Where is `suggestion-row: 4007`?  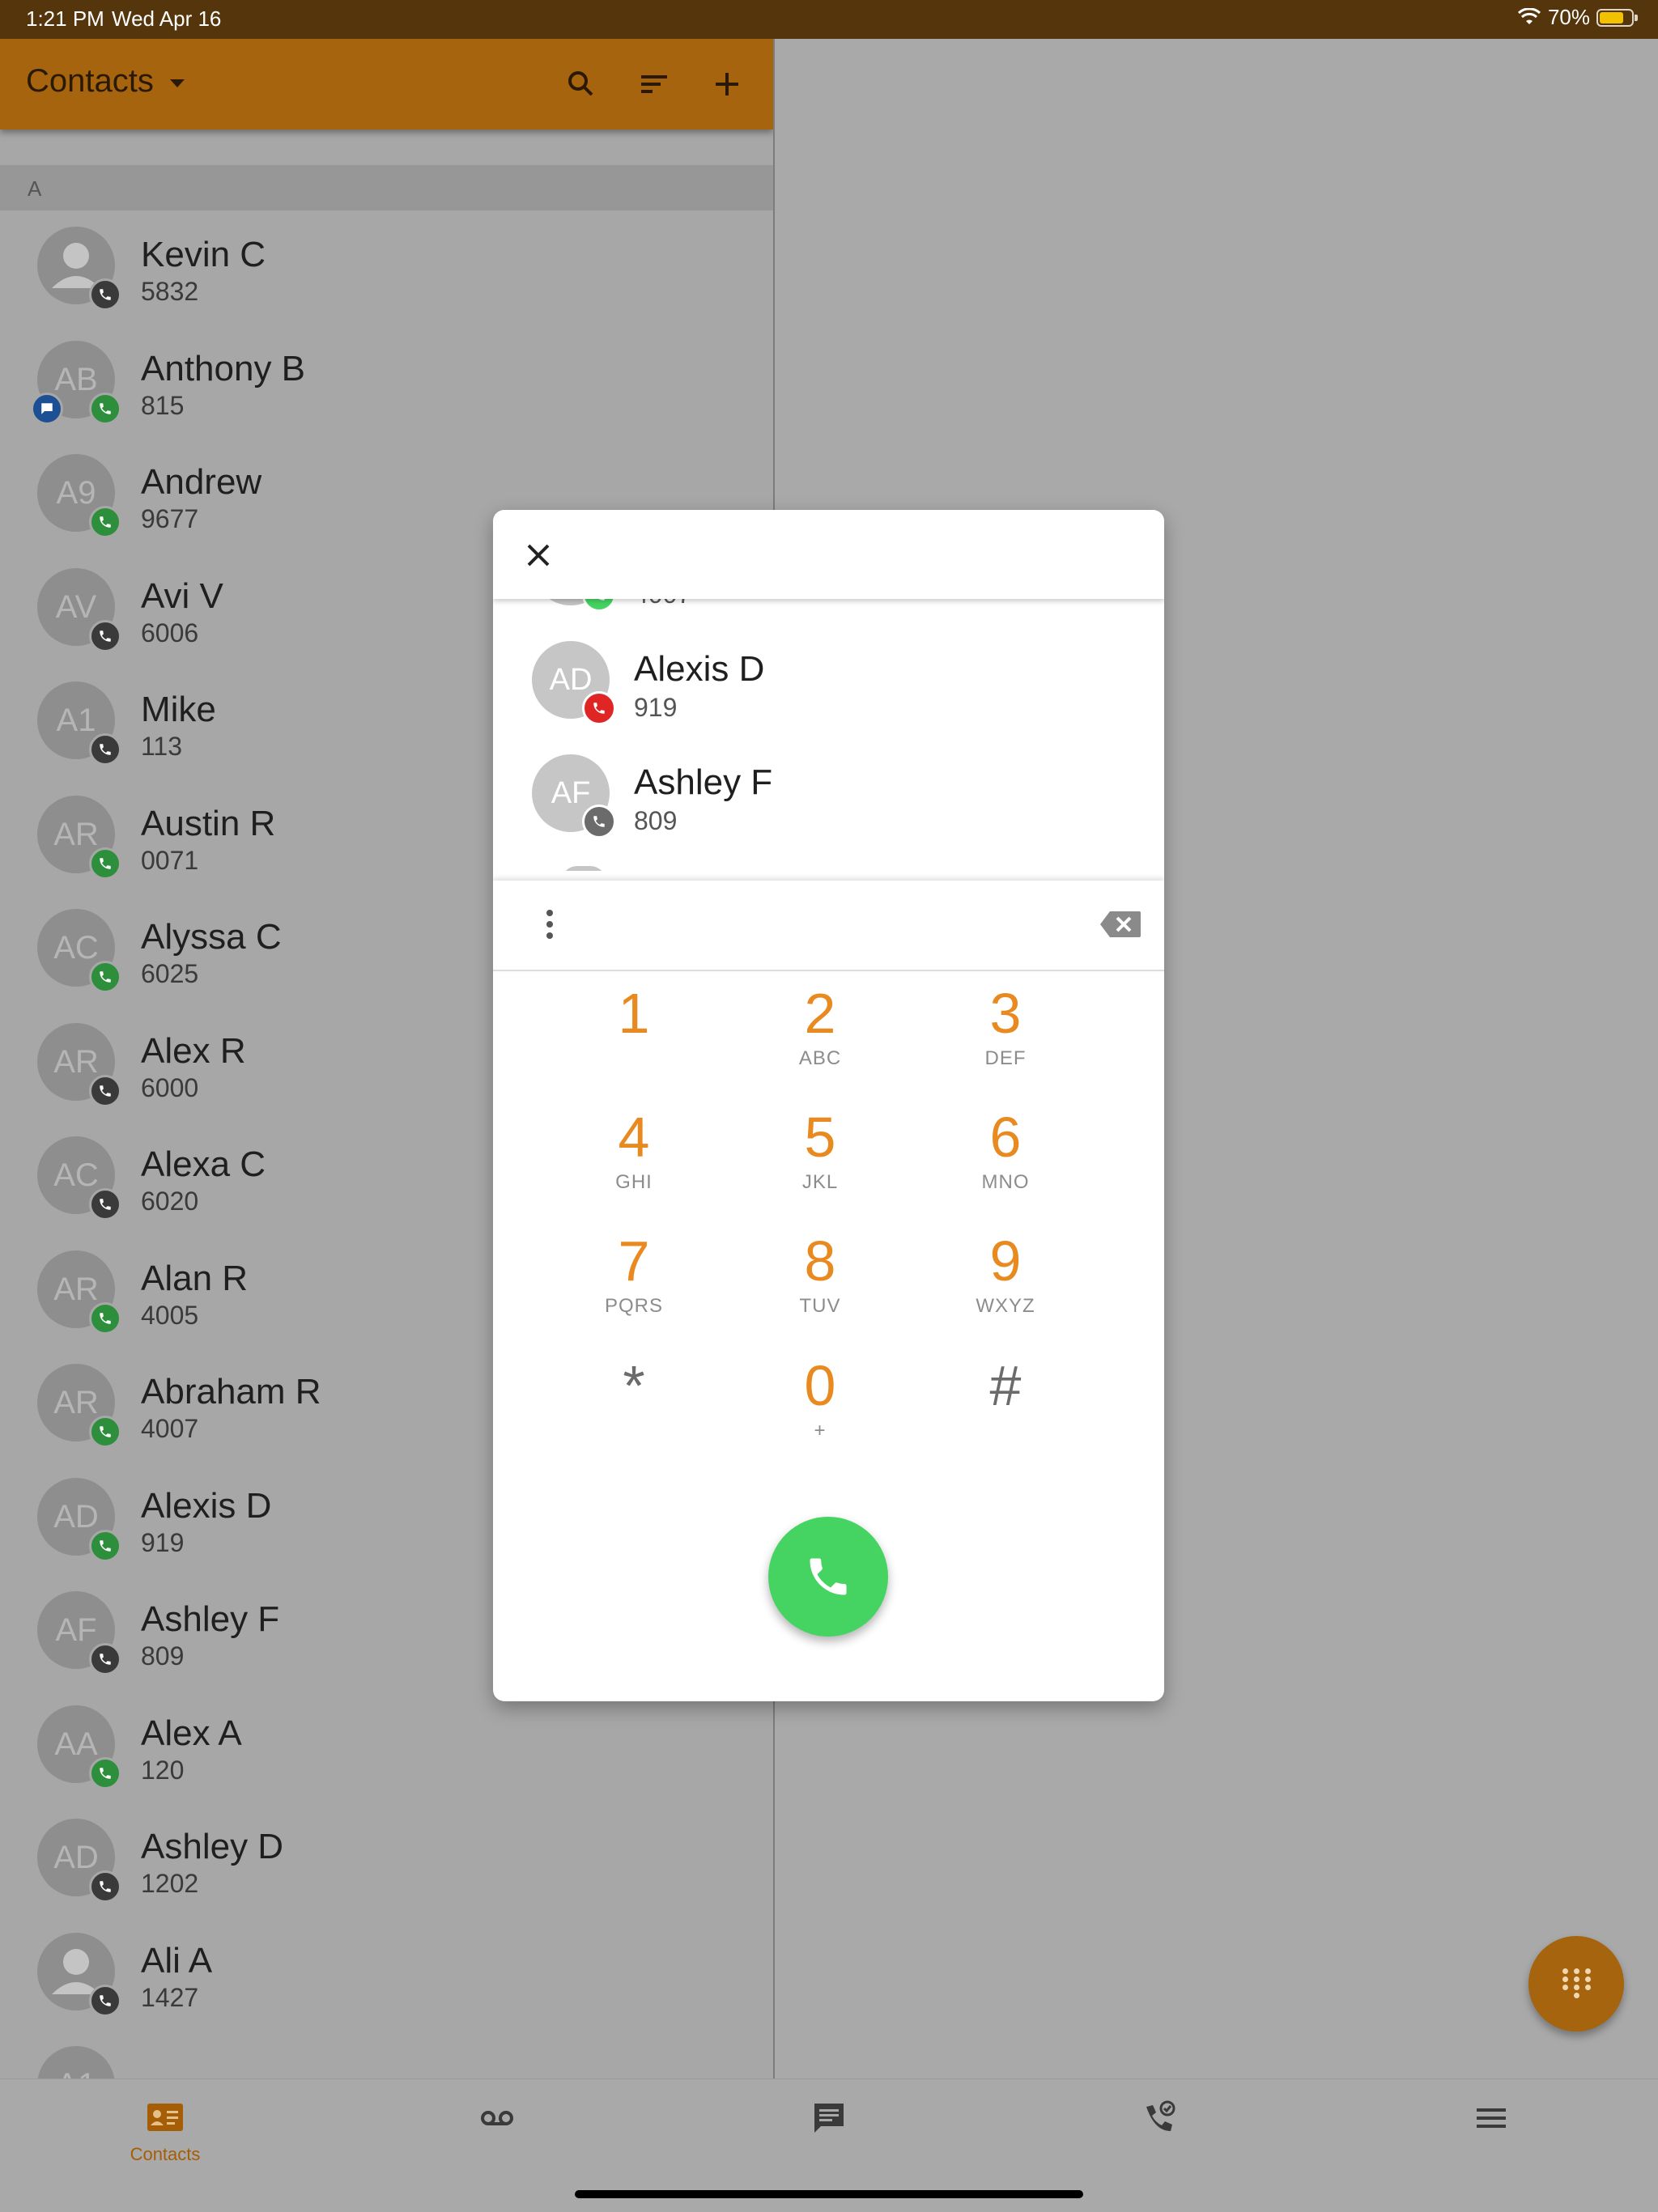 suggestion-row: 4007 is located at coordinates (828, 612).